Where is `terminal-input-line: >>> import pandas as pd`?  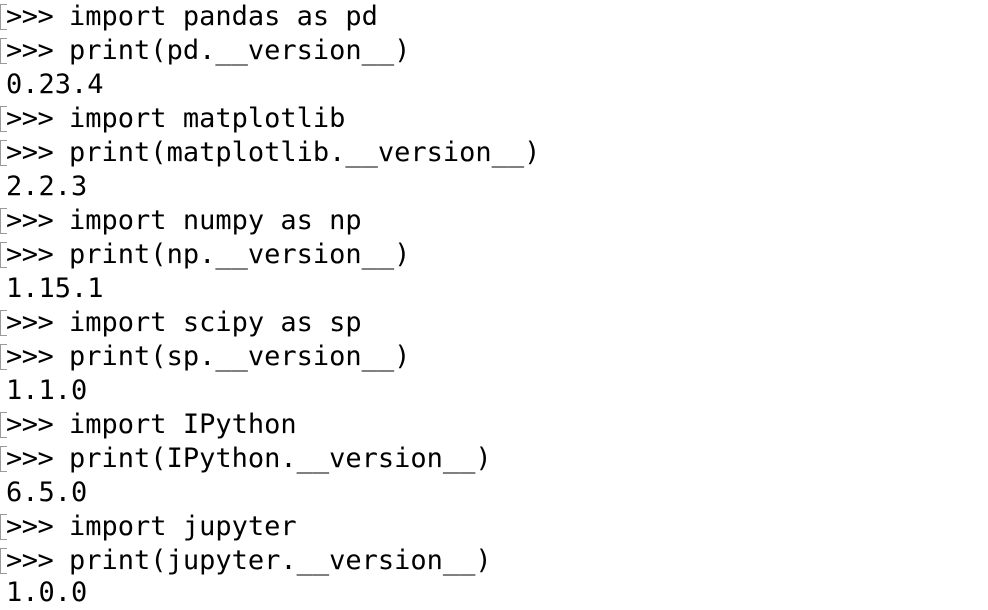
terminal-input-line: >>> import pandas as pd is located at coordinates (189, 17).